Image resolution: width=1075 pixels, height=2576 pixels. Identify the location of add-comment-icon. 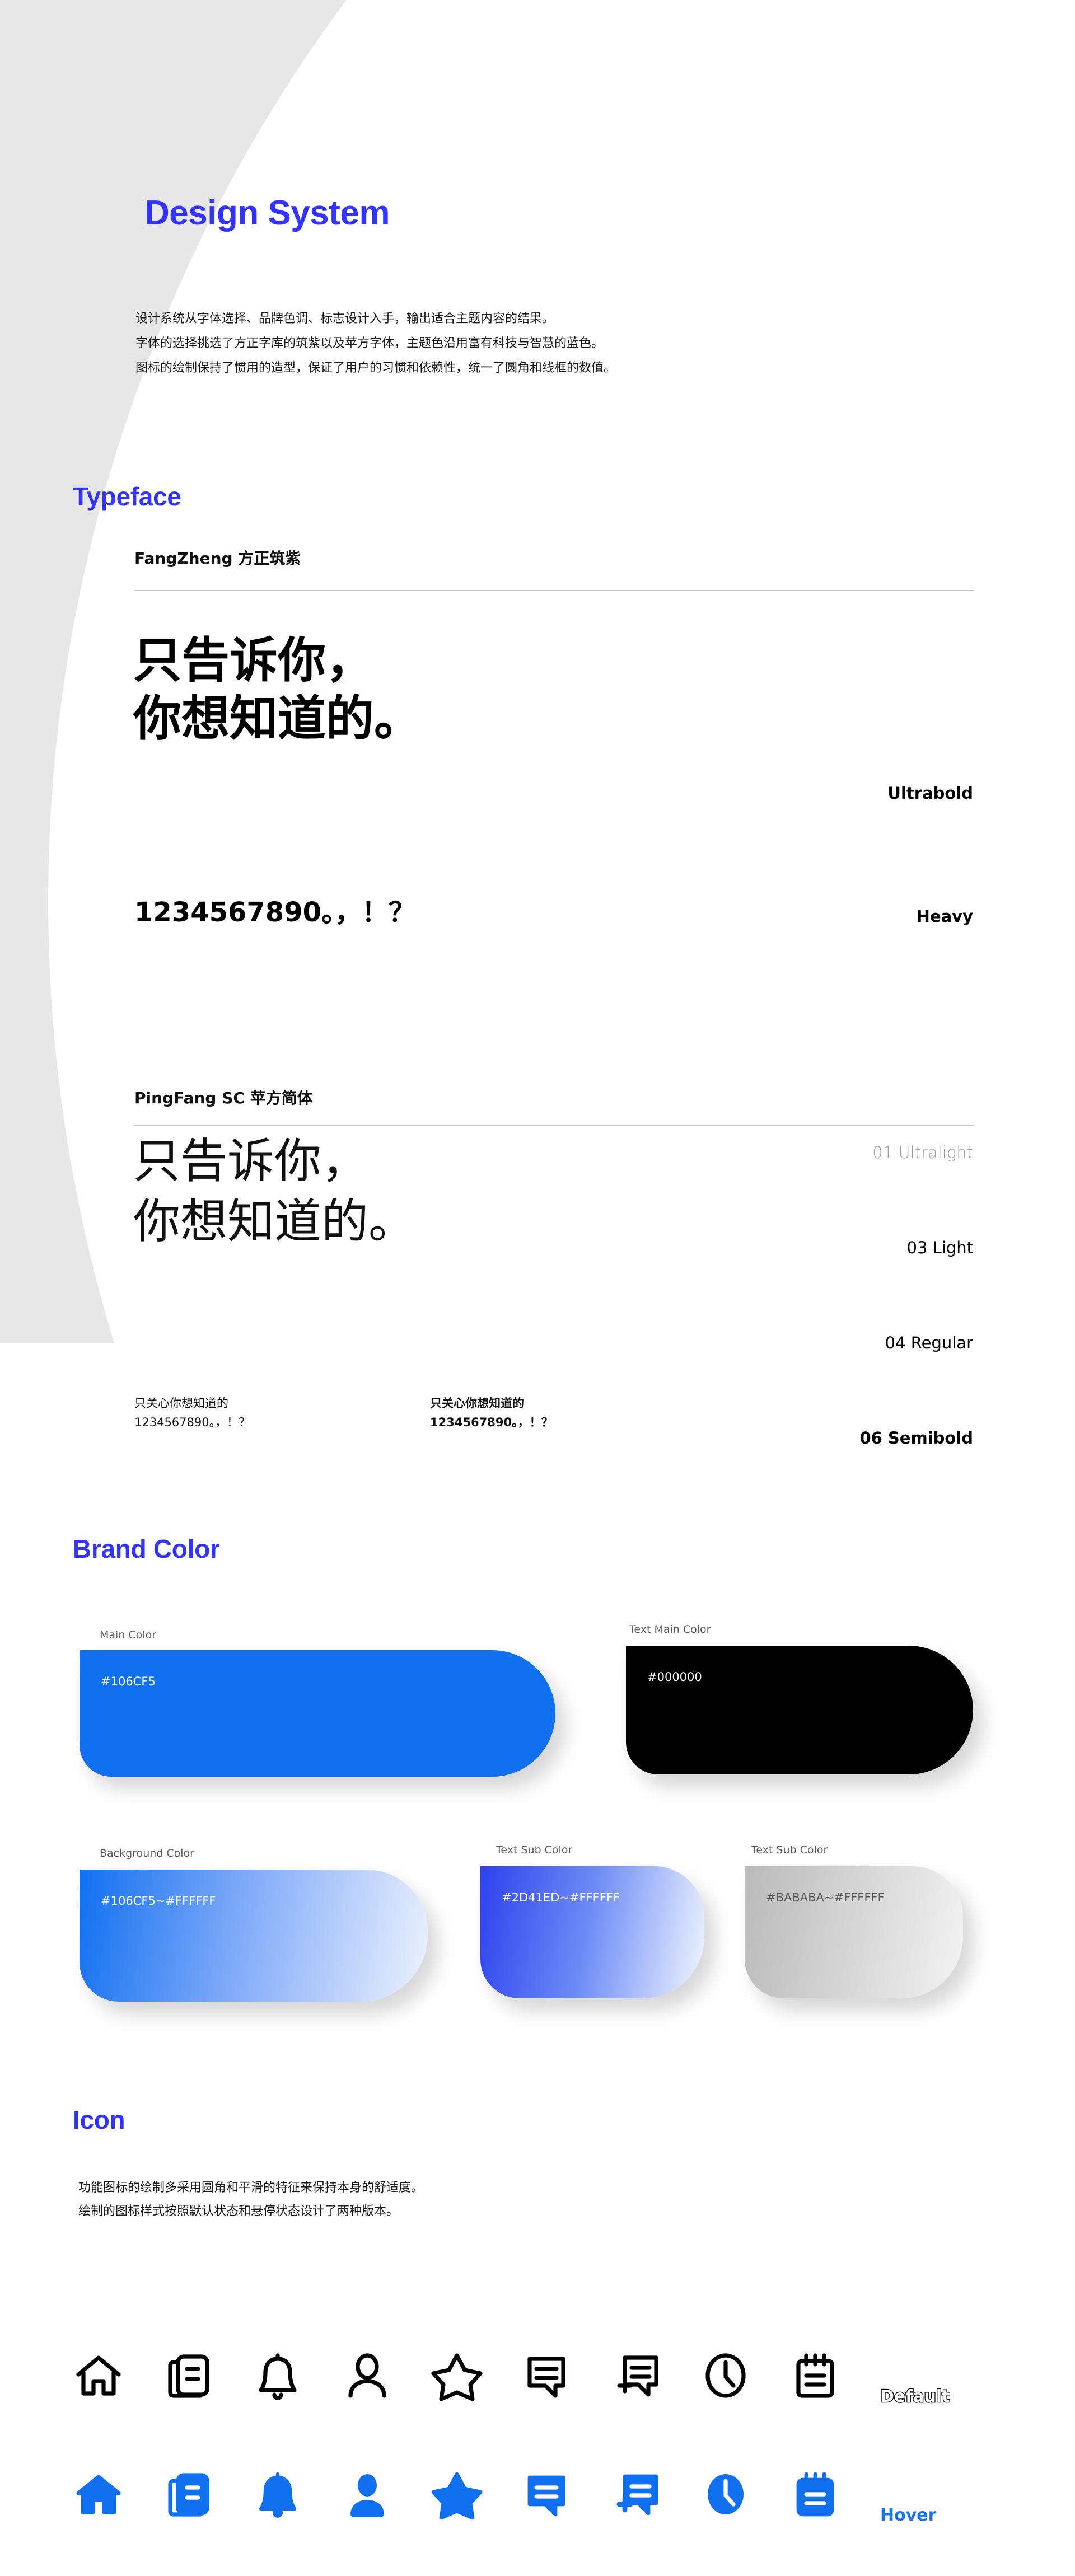
(636, 2376).